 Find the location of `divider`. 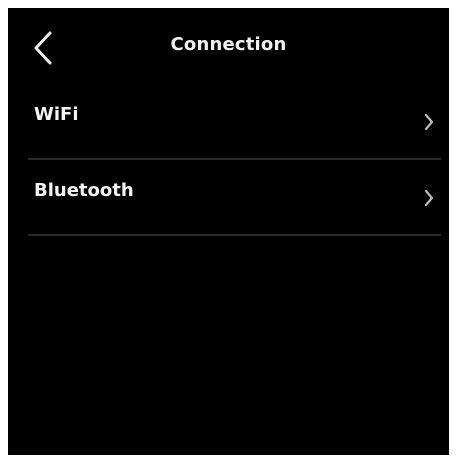

divider is located at coordinates (234, 235).